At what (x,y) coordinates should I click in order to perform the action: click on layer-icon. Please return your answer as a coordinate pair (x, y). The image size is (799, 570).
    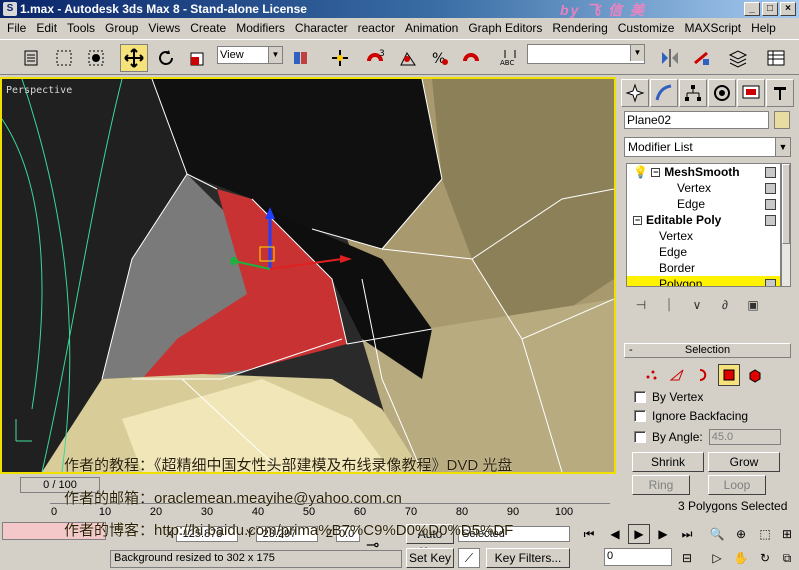
    Looking at the image, I should click on (738, 58).